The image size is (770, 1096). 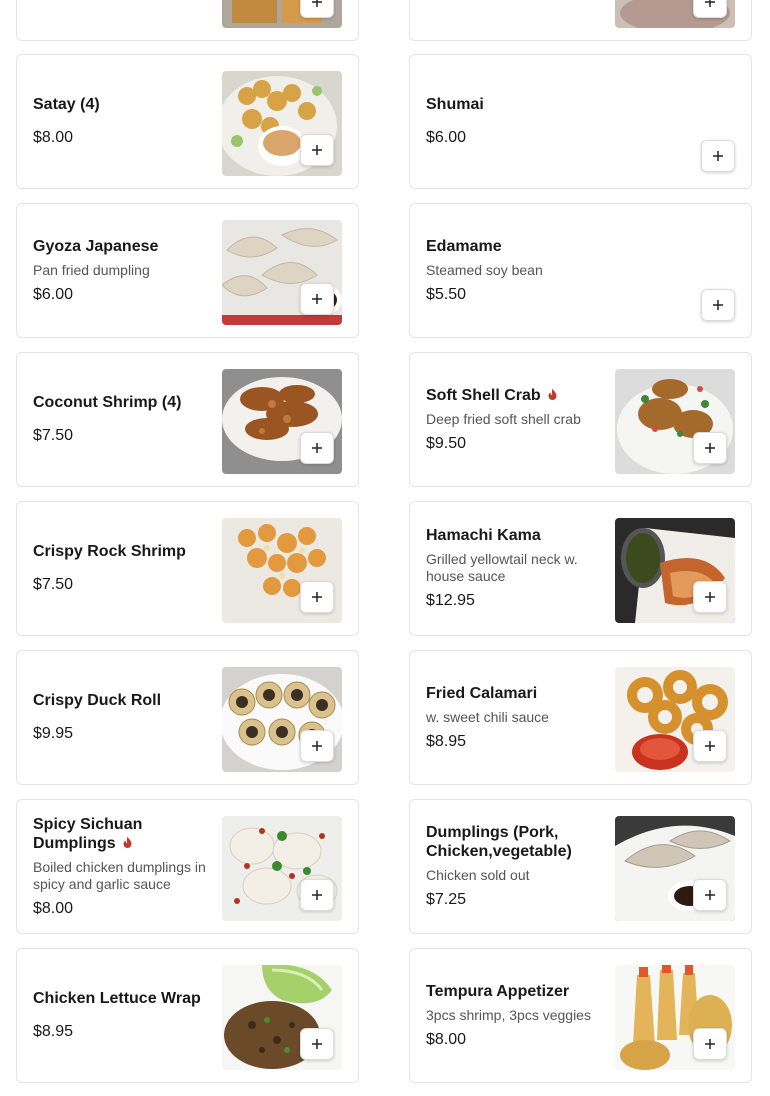 I want to click on item-name: Spicy Sichuan Dumplings, so click(x=88, y=833).